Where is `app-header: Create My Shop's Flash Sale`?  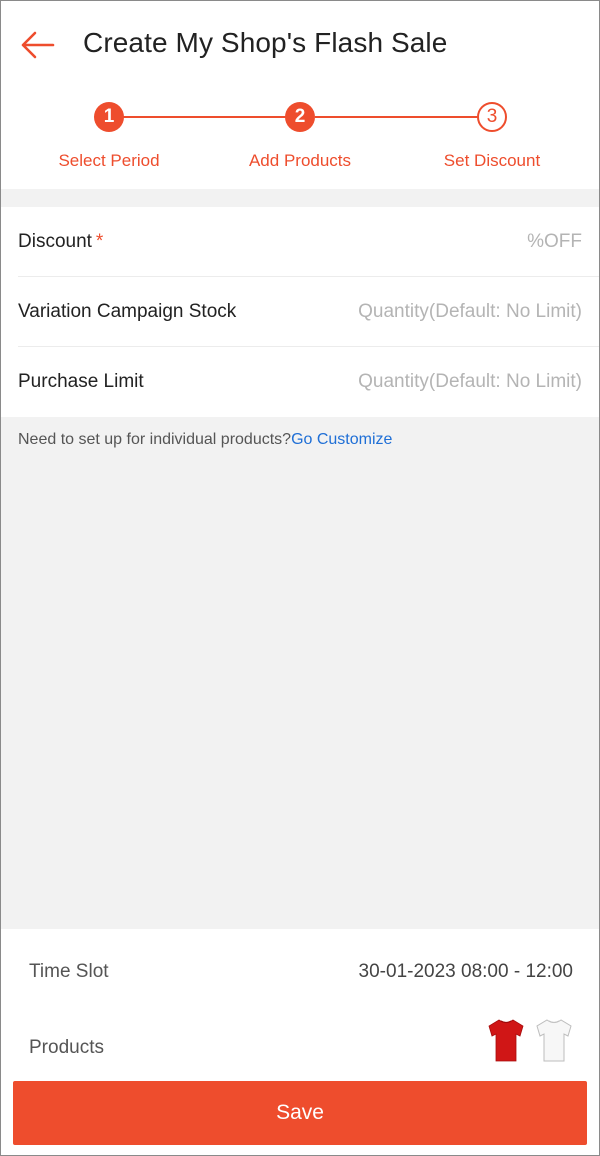
app-header: Create My Shop's Flash Sale is located at coordinates (300, 45).